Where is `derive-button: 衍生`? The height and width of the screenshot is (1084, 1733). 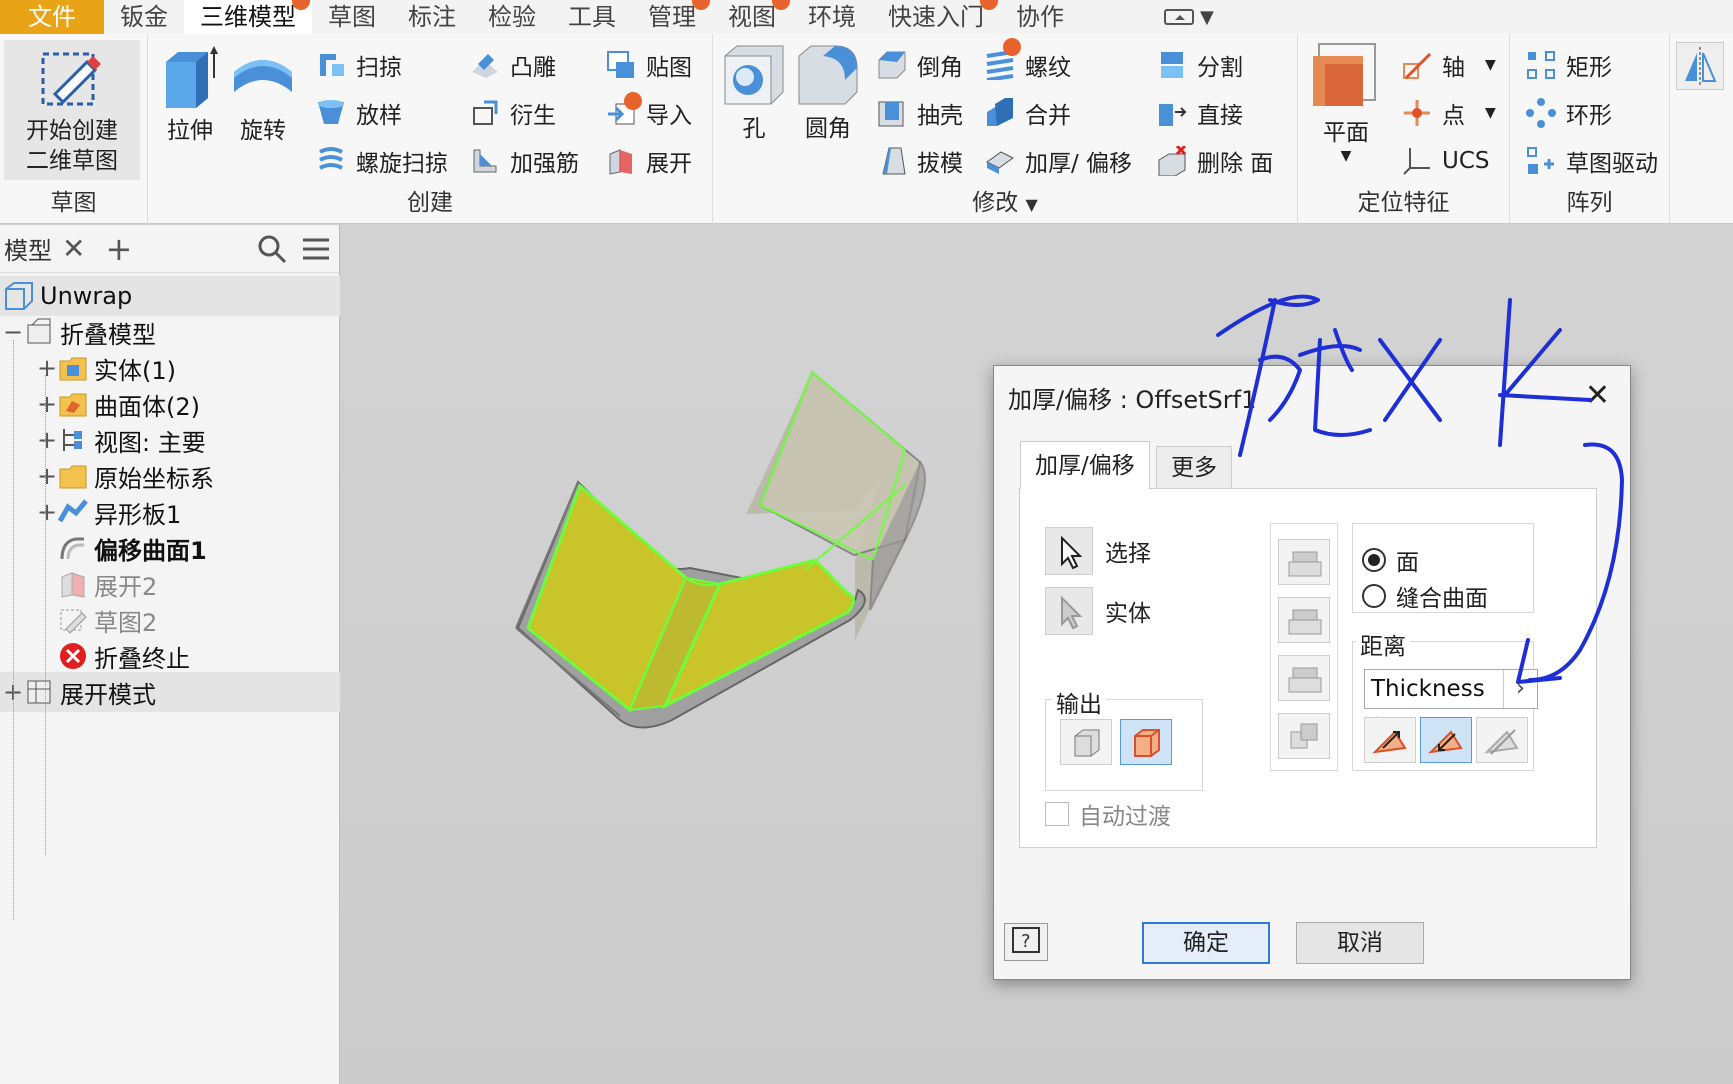 derive-button: 衍生 is located at coordinates (513, 113).